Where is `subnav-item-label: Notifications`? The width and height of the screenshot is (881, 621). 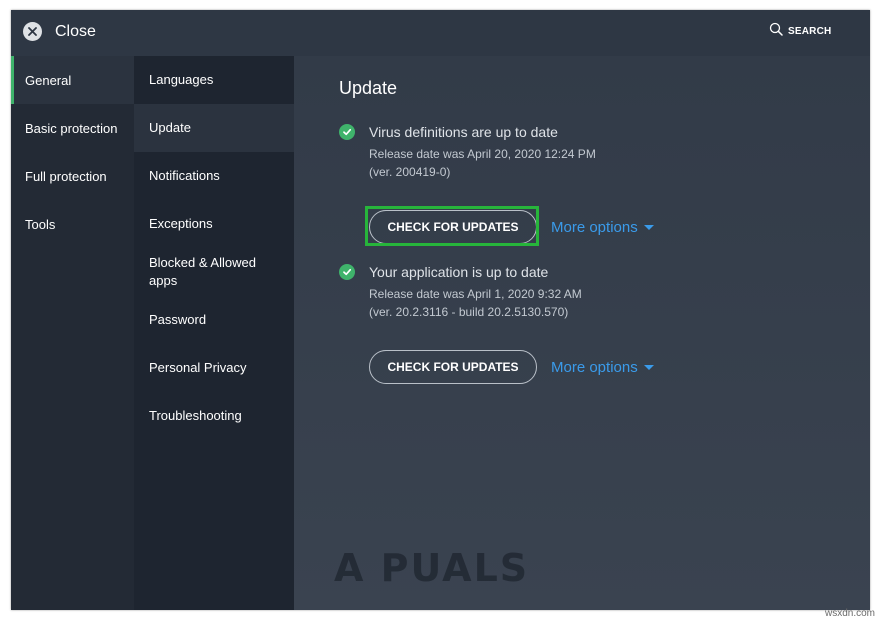 subnav-item-label: Notifications is located at coordinates (184, 175).